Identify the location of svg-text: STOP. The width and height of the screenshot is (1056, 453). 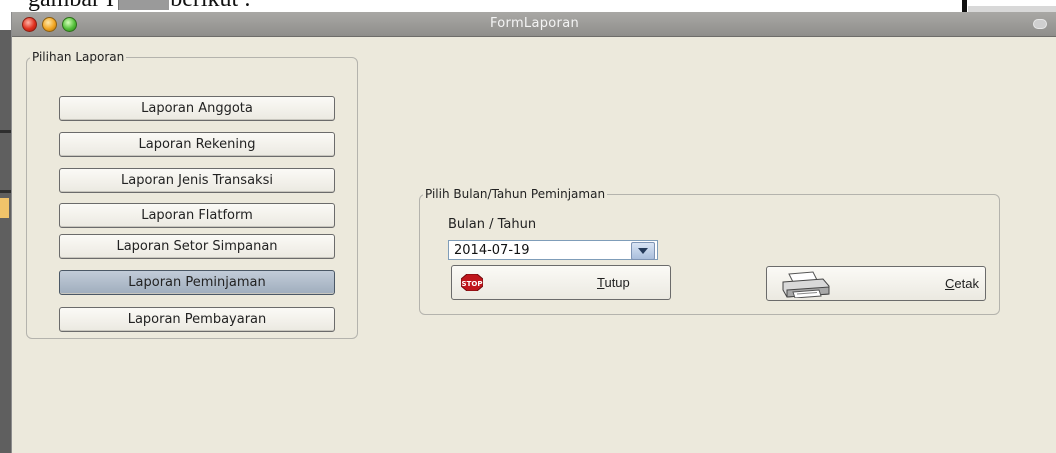
(472, 284).